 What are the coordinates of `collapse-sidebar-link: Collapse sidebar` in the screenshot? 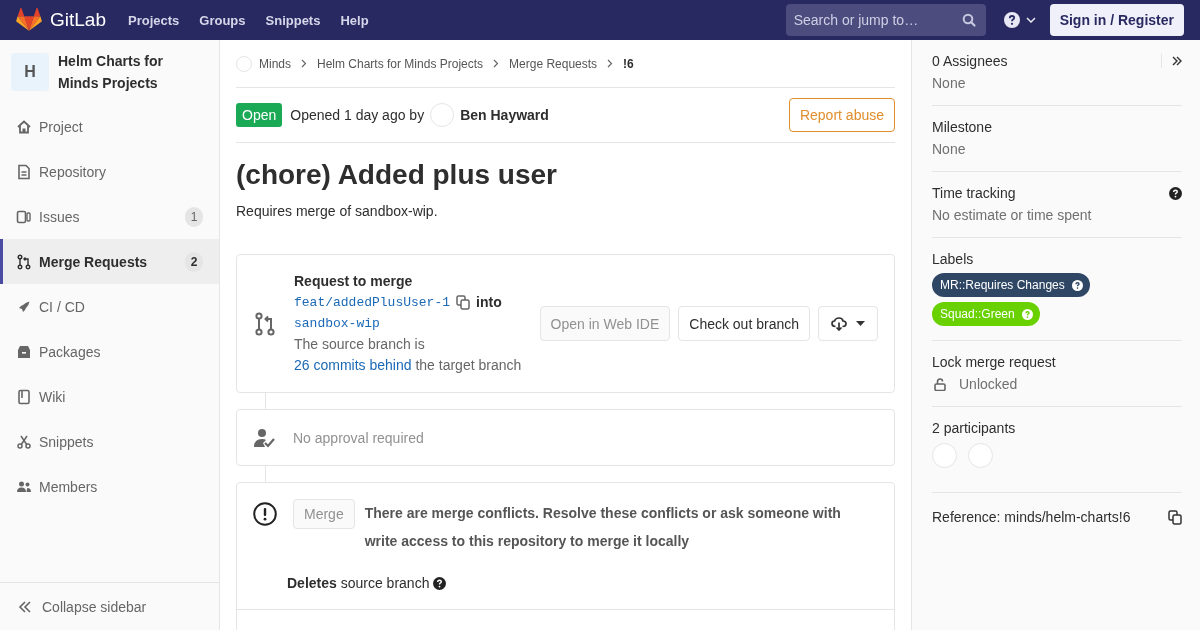 It's located at (109, 606).